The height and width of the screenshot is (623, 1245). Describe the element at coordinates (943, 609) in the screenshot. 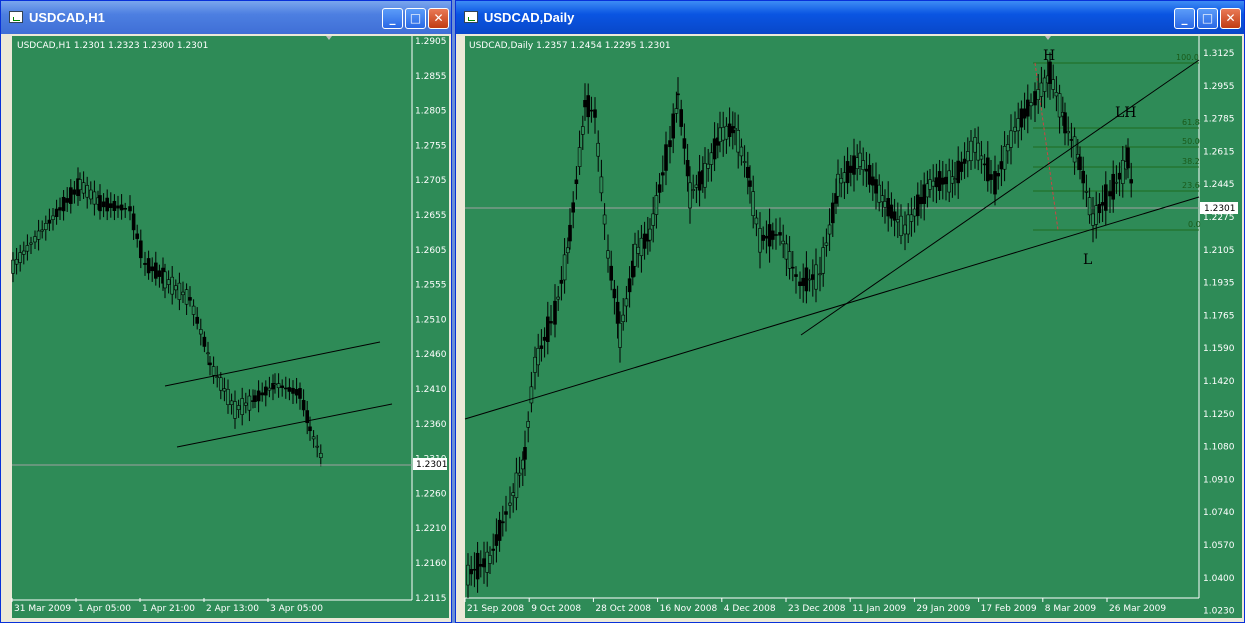

I see `date-tick-label: 29 Jan 2009` at that location.